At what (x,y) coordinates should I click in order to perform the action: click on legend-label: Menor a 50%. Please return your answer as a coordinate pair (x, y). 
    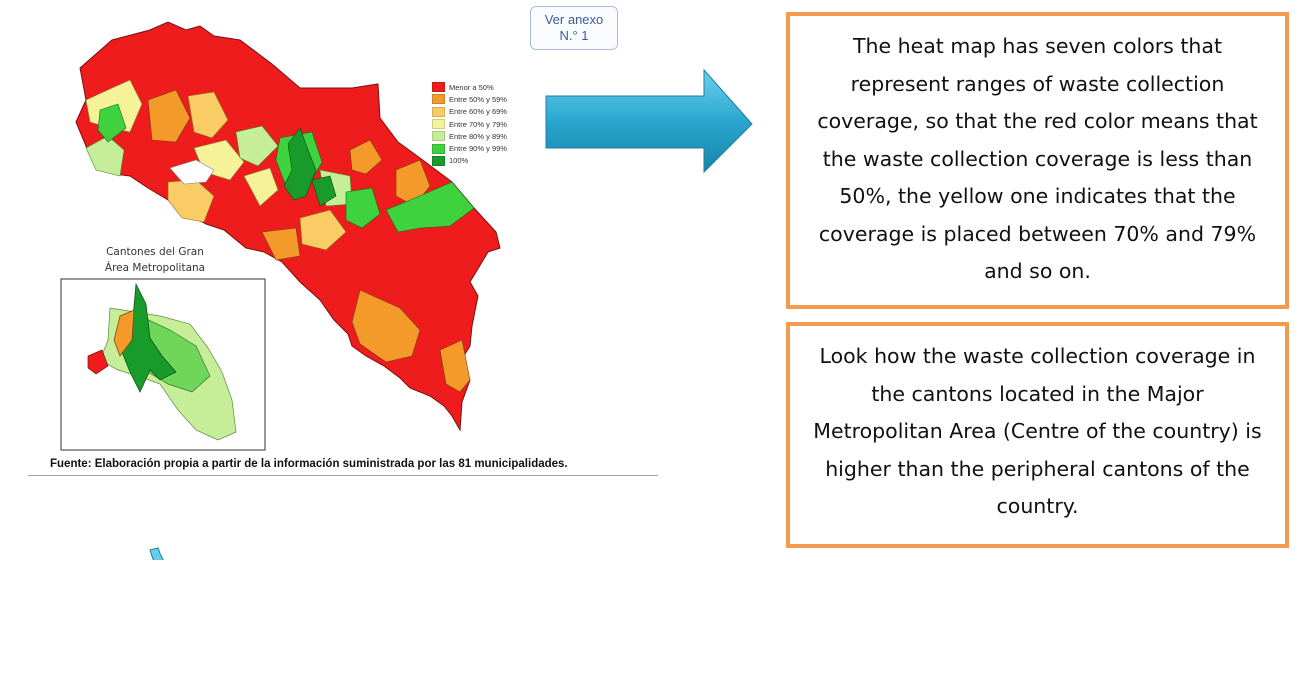
    Looking at the image, I should click on (471, 87).